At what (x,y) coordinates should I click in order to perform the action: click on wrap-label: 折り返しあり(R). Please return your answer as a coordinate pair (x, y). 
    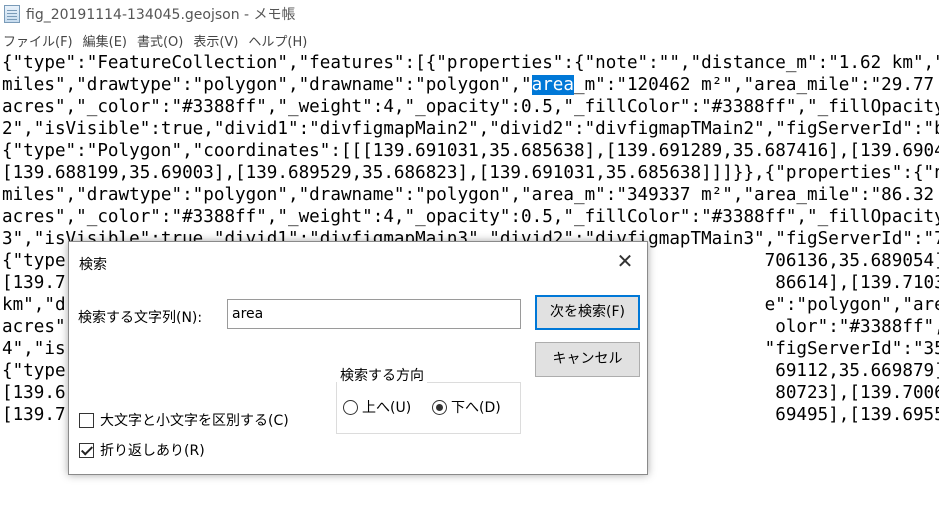
    Looking at the image, I should click on (152, 451).